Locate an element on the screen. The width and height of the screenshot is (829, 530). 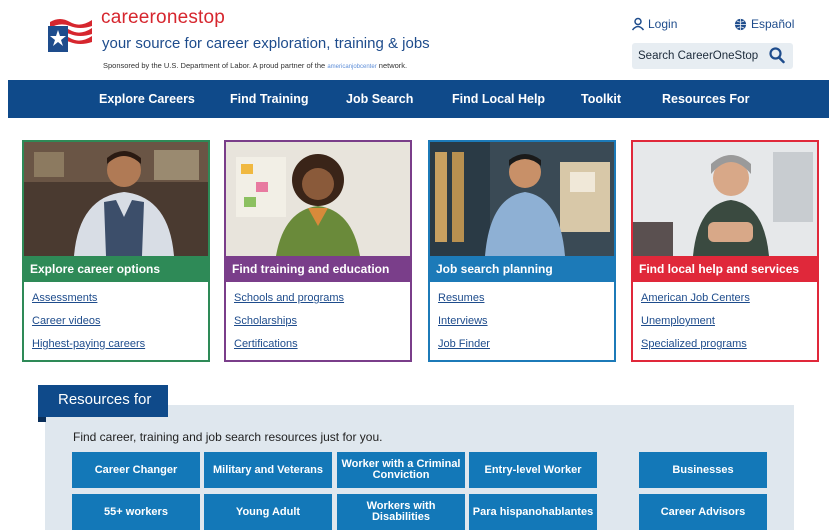
language-toggle: Español is located at coordinates (764, 24).